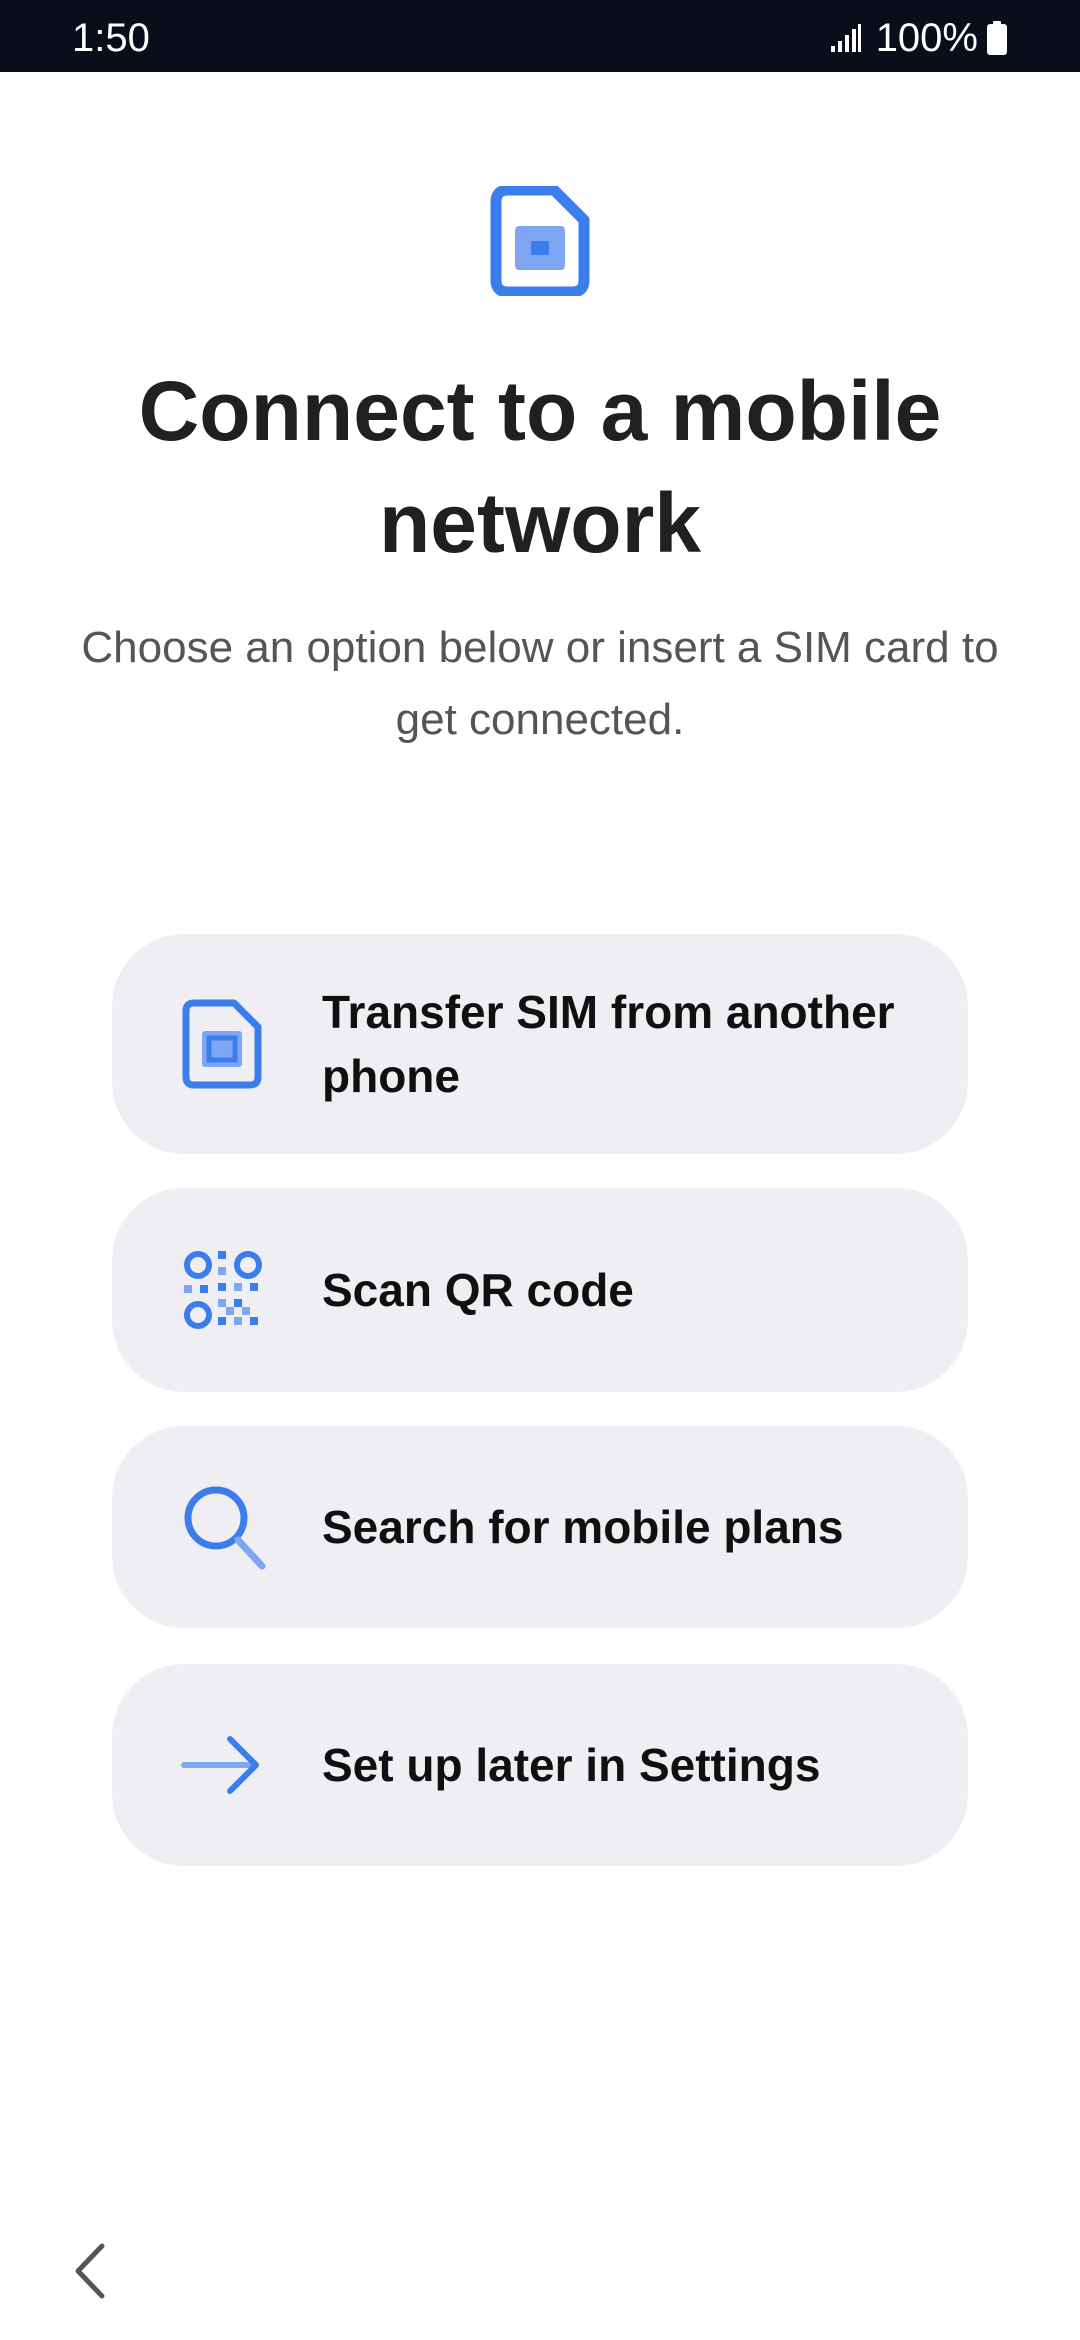  I want to click on page-title: Connect to a mobile network, so click(540, 467).